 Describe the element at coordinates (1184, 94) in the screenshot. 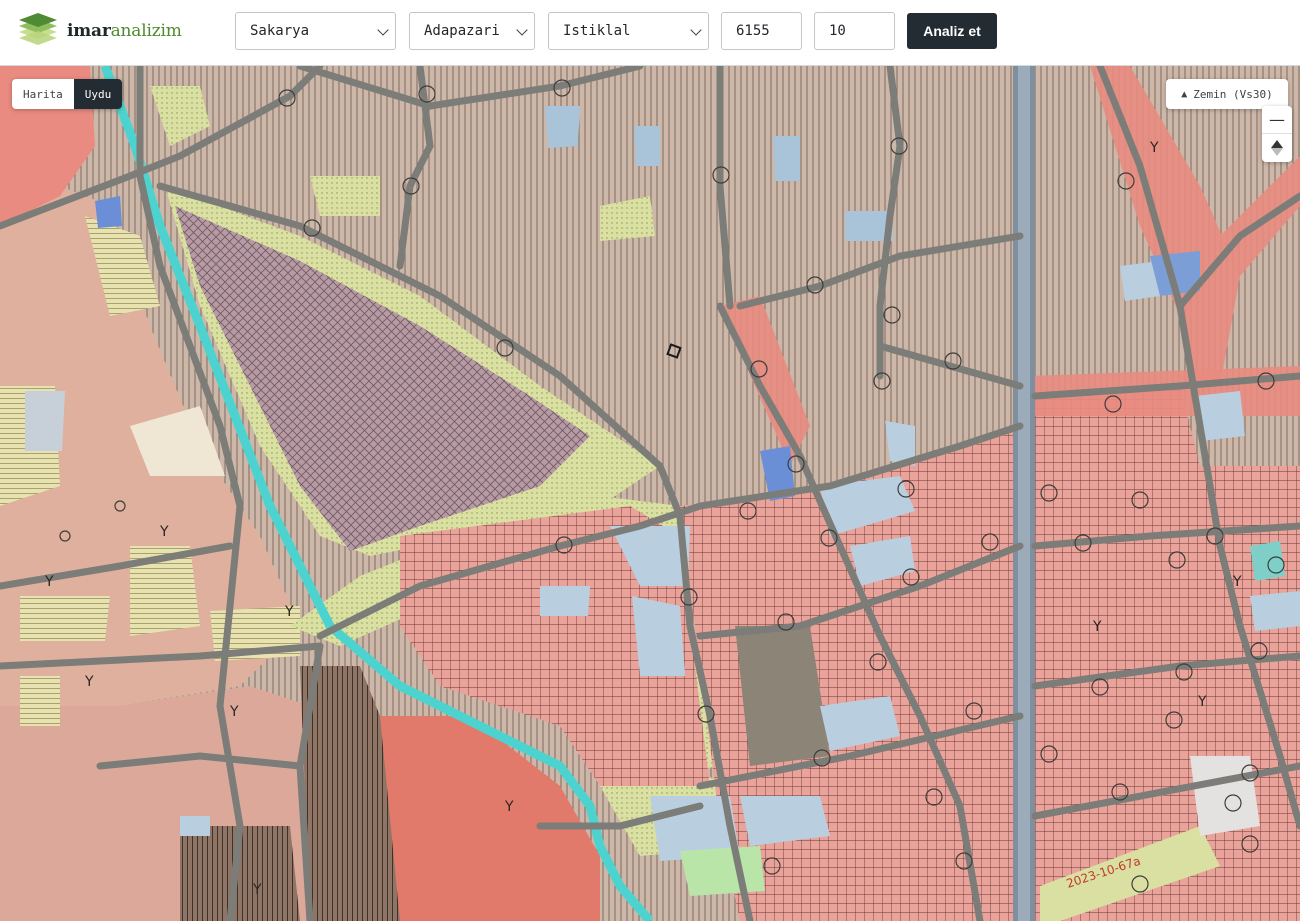

I see `layers-icon: ▲` at that location.